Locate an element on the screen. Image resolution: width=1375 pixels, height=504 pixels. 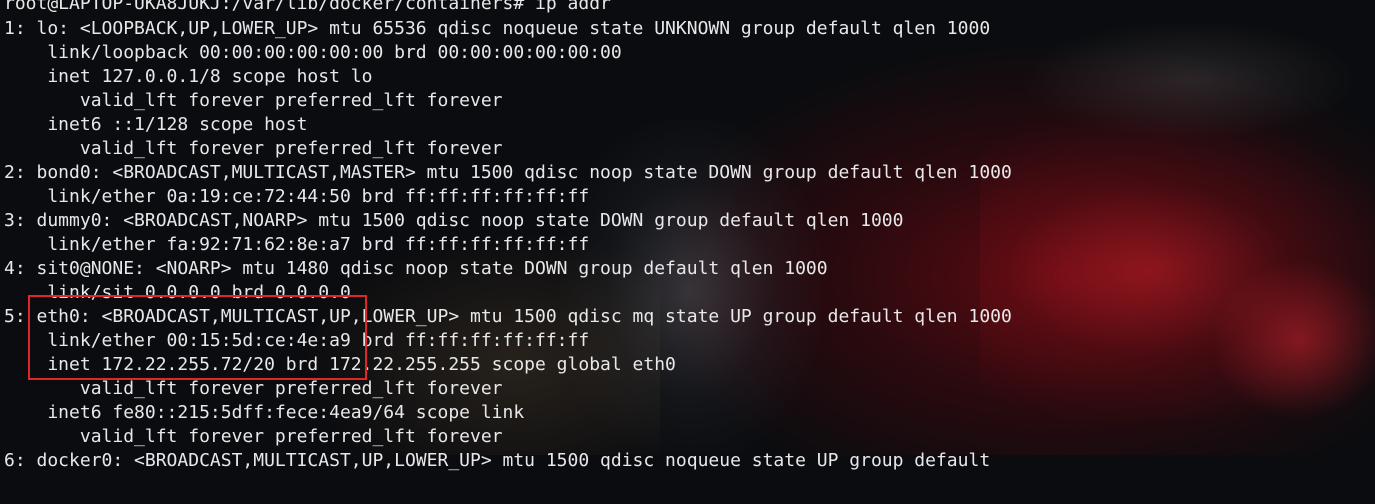
interface-lo-inet6: inet6 ::1/128 scope host is located at coordinates (156, 124).